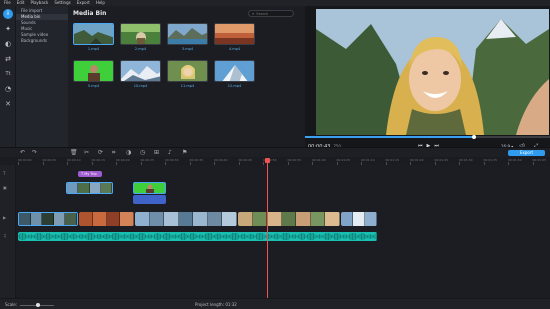 The image size is (550, 309). Describe the element at coordinates (390, 137) in the screenshot. I see `seek-progress` at that location.